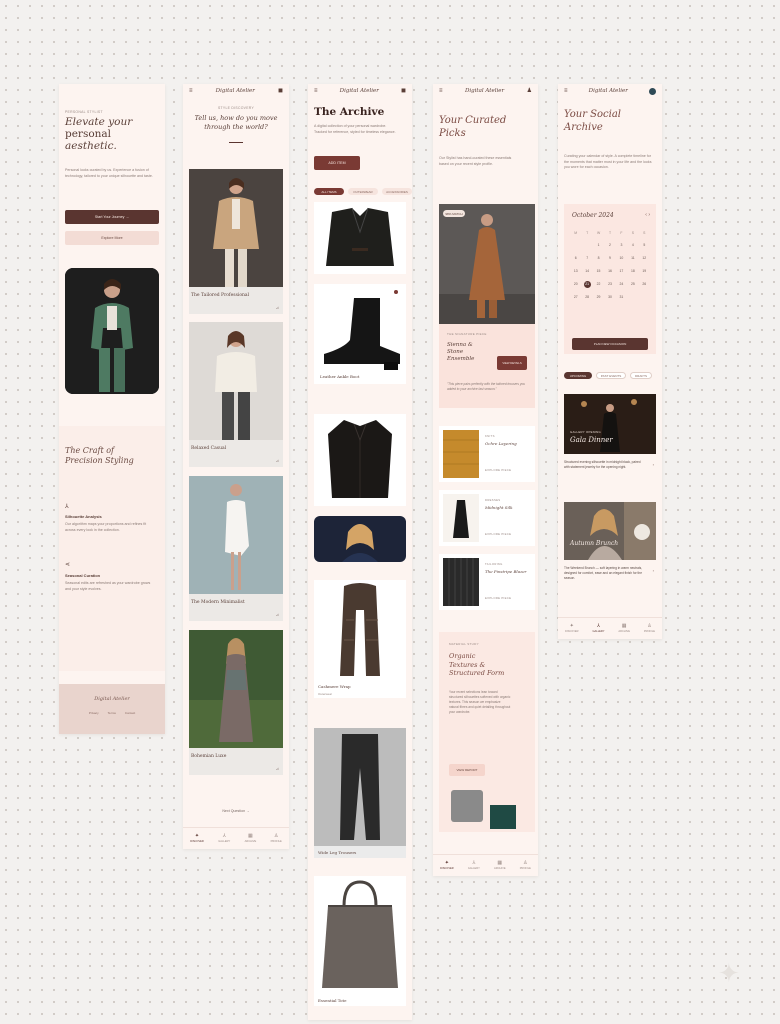 The height and width of the screenshot is (1024, 780). Describe the element at coordinates (652, 91) in the screenshot. I see `avatar` at that location.